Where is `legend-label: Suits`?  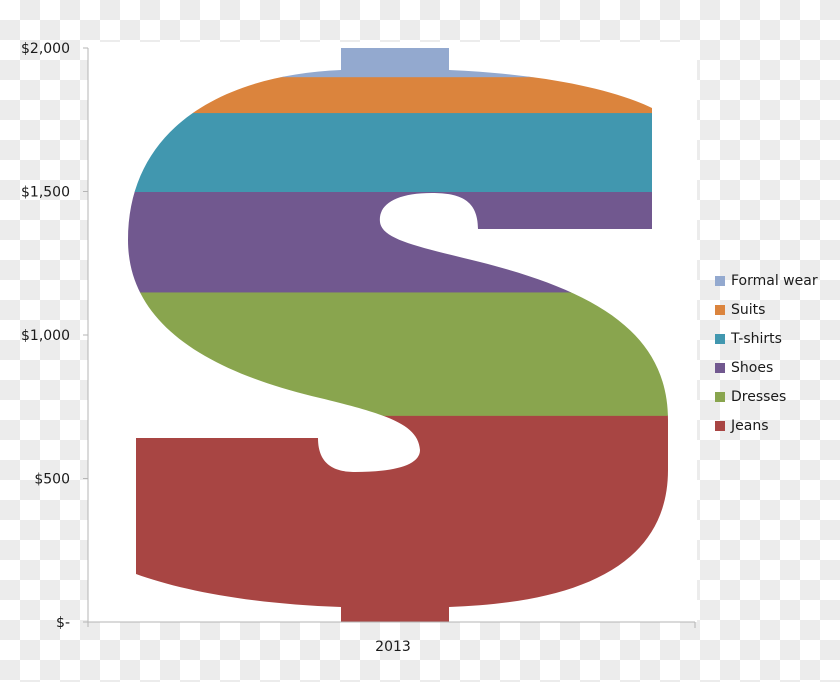
legend-label: Suits is located at coordinates (748, 309).